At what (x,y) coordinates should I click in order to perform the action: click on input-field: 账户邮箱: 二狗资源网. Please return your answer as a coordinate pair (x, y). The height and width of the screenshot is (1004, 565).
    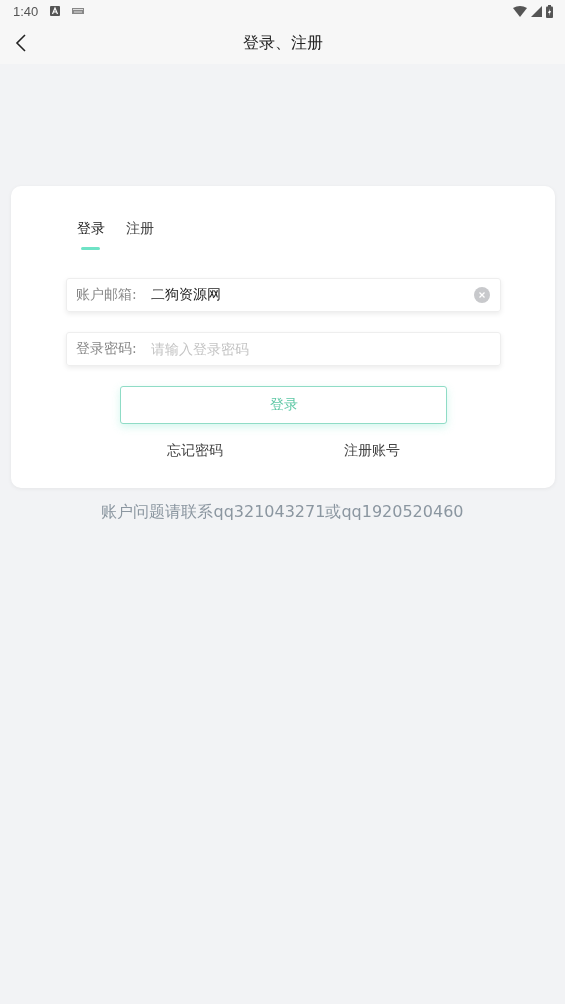
    Looking at the image, I should click on (283, 295).